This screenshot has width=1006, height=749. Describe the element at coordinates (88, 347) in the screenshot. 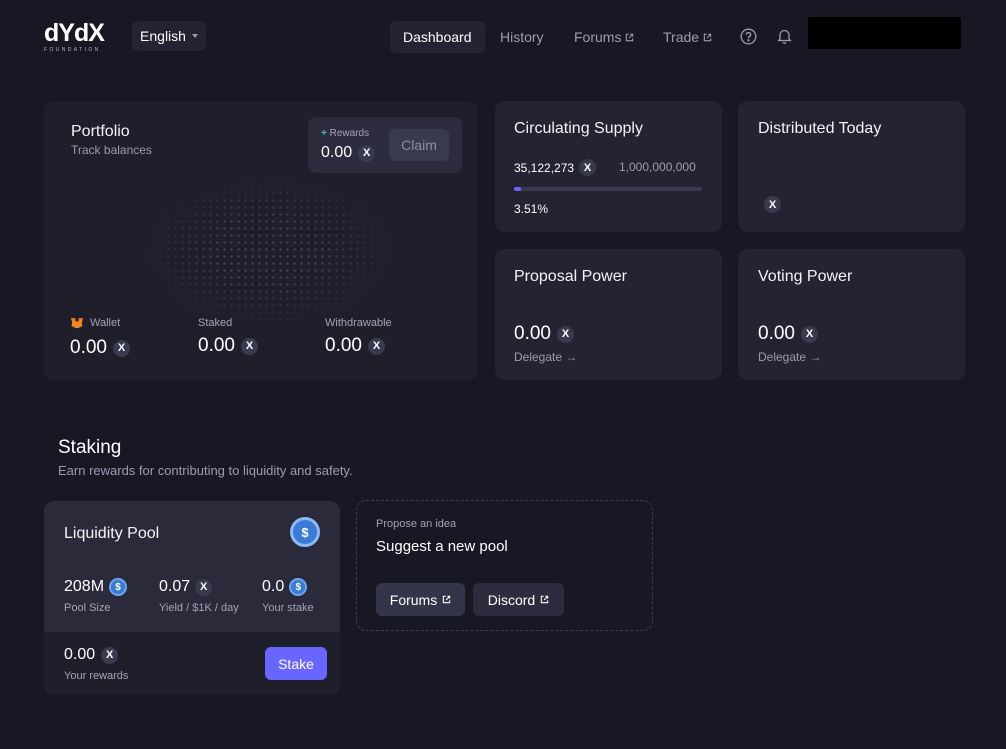

I see `wallet-value: 0.00` at that location.